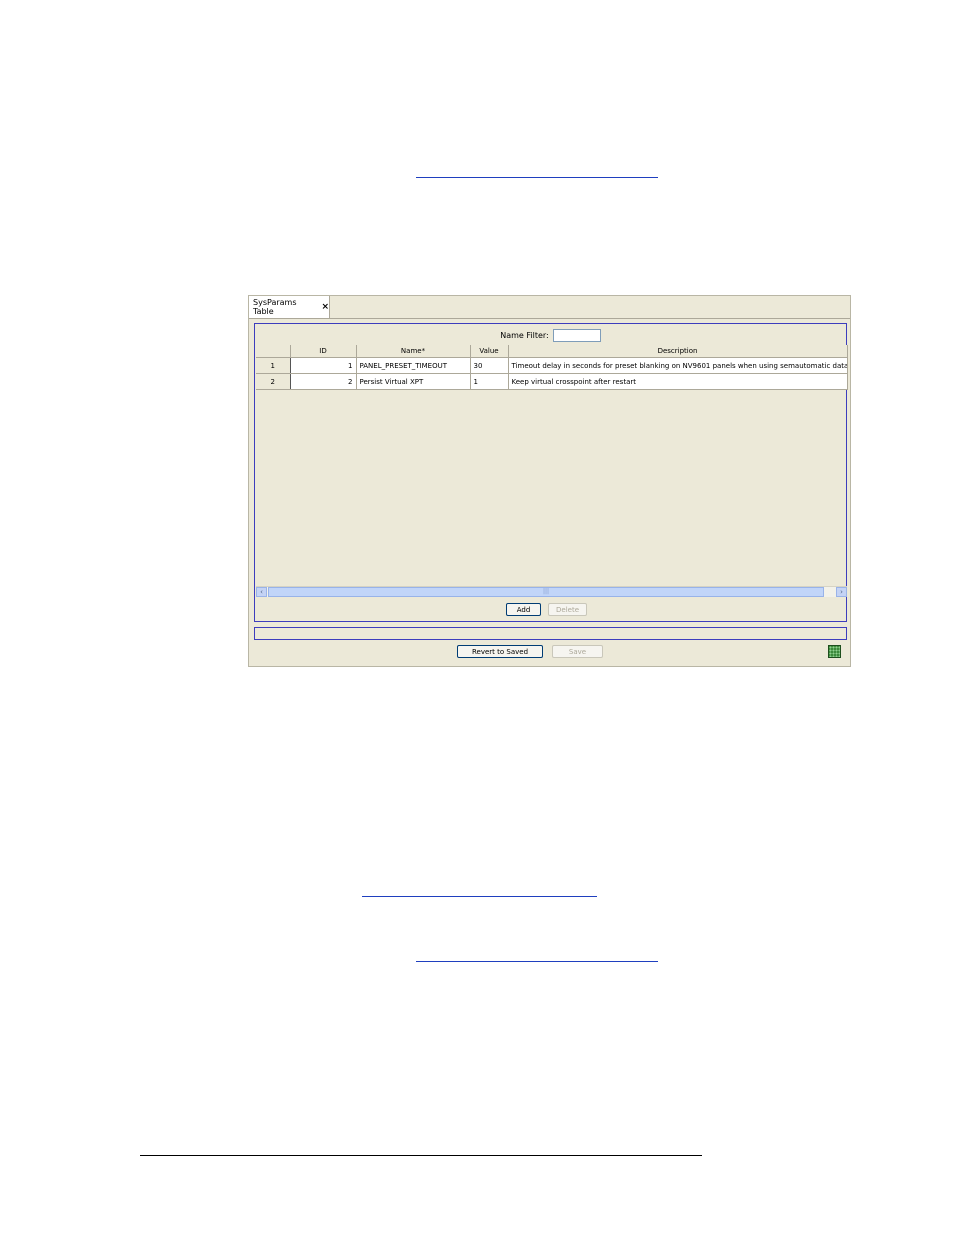 The width and height of the screenshot is (954, 1235). What do you see at coordinates (834, 651) in the screenshot?
I see `status-grid-icon` at bounding box center [834, 651].